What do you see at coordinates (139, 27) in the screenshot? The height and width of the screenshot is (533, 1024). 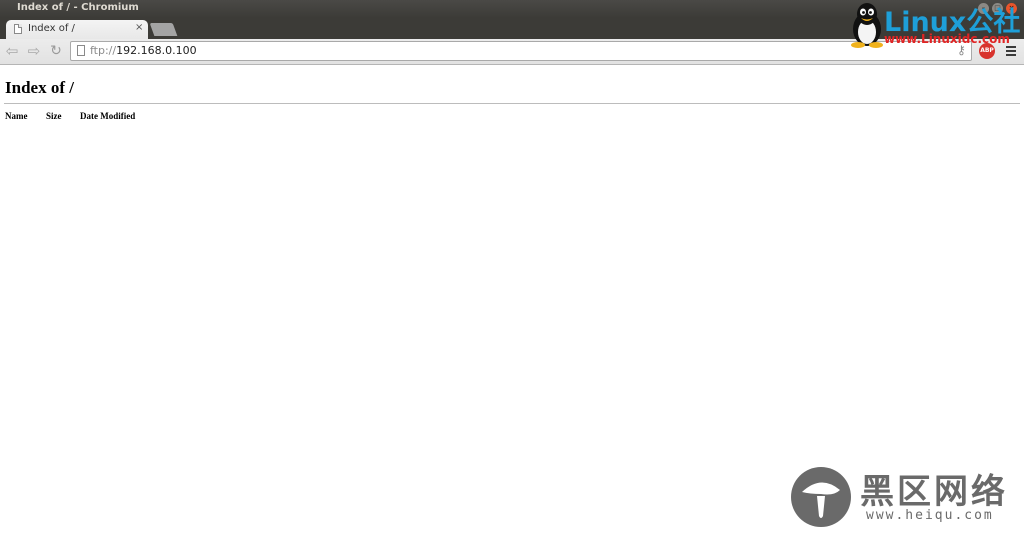 I see `tab-close-icon: ×` at bounding box center [139, 27].